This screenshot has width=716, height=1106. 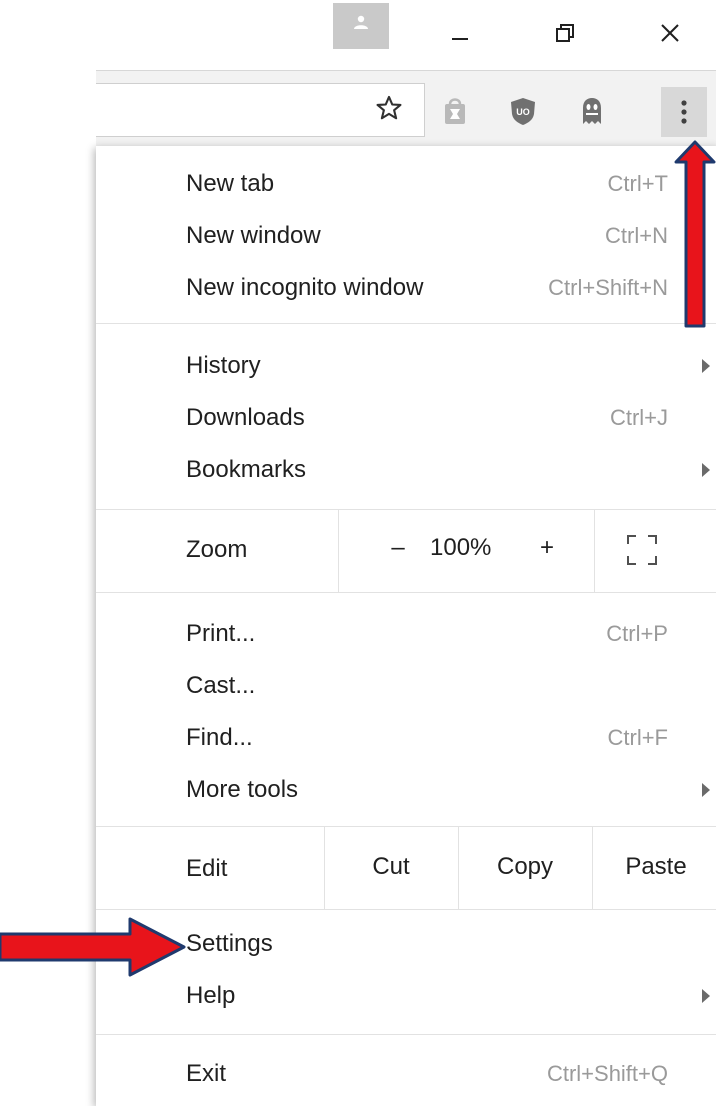 What do you see at coordinates (391, 867) in the screenshot?
I see `cut-button: Cut` at bounding box center [391, 867].